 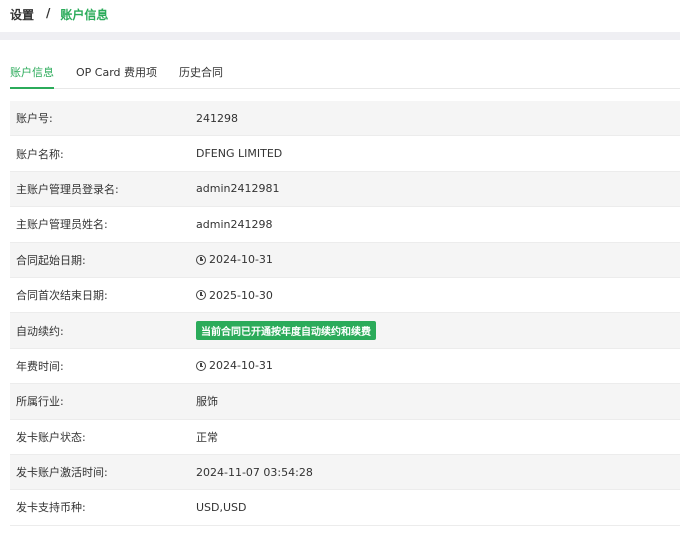 I want to click on row-admin-name: 主账户管理员姓名: admin241298, so click(x=345, y=225).